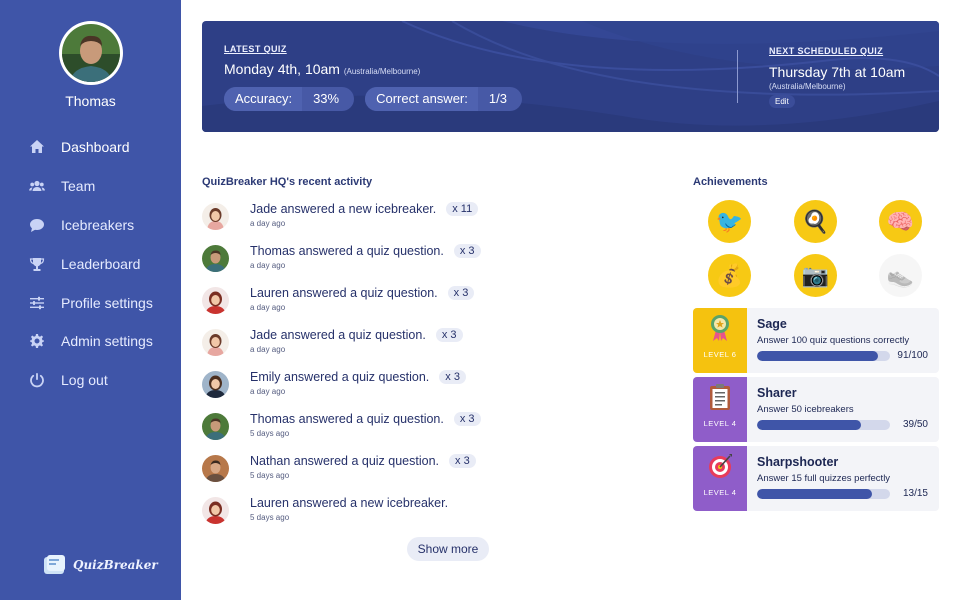 Image resolution: width=960 pixels, height=600 pixels. I want to click on trophy-icon, so click(37, 264).